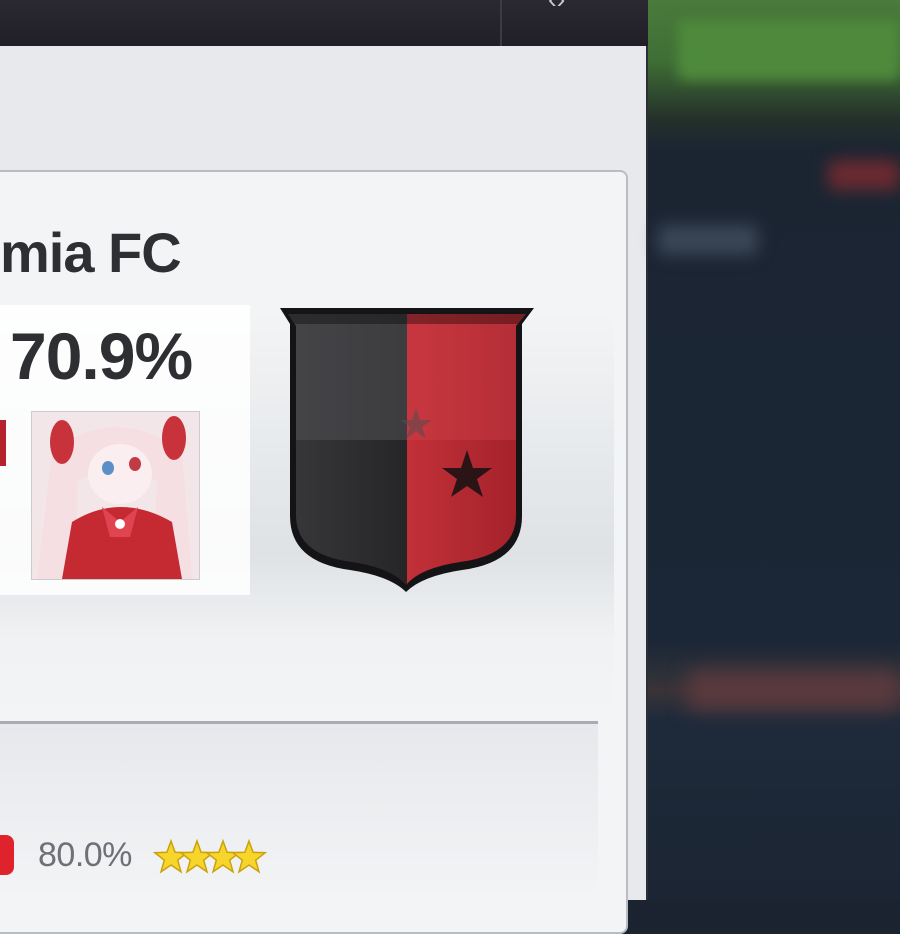  What do you see at coordinates (556, 6) in the screenshot?
I see `window-control-icon: ‹›` at bounding box center [556, 6].